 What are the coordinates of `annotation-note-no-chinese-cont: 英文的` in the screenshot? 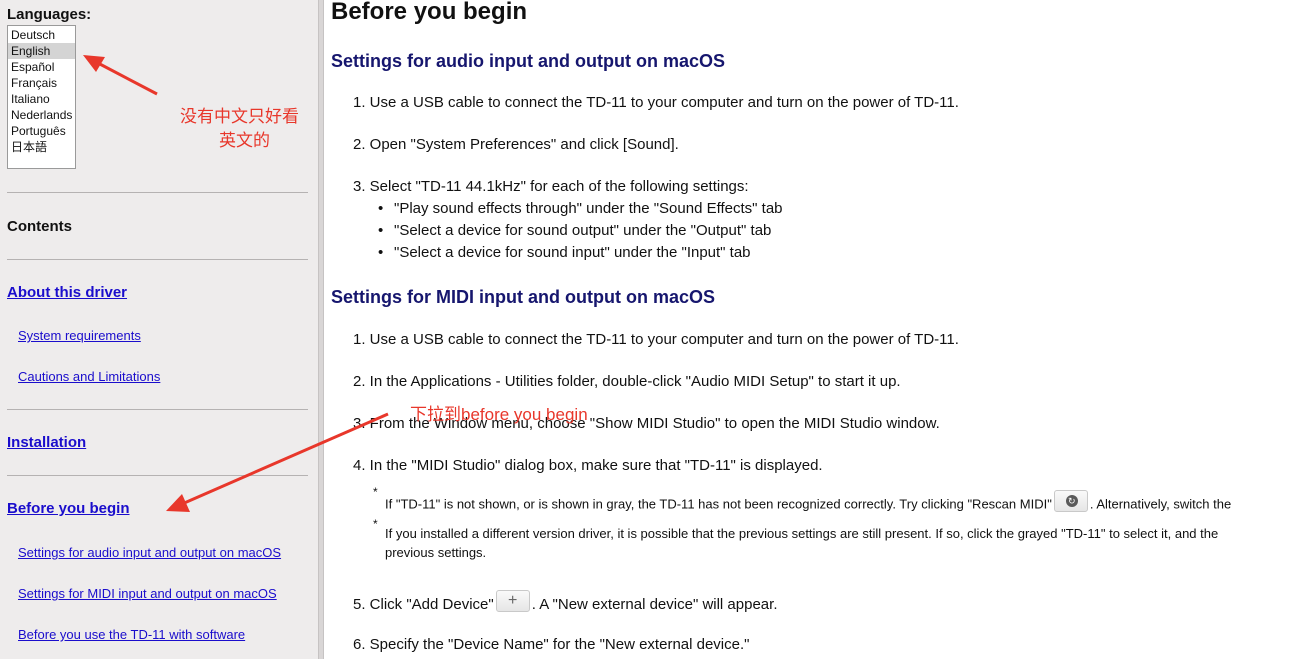 It's located at (244, 140).